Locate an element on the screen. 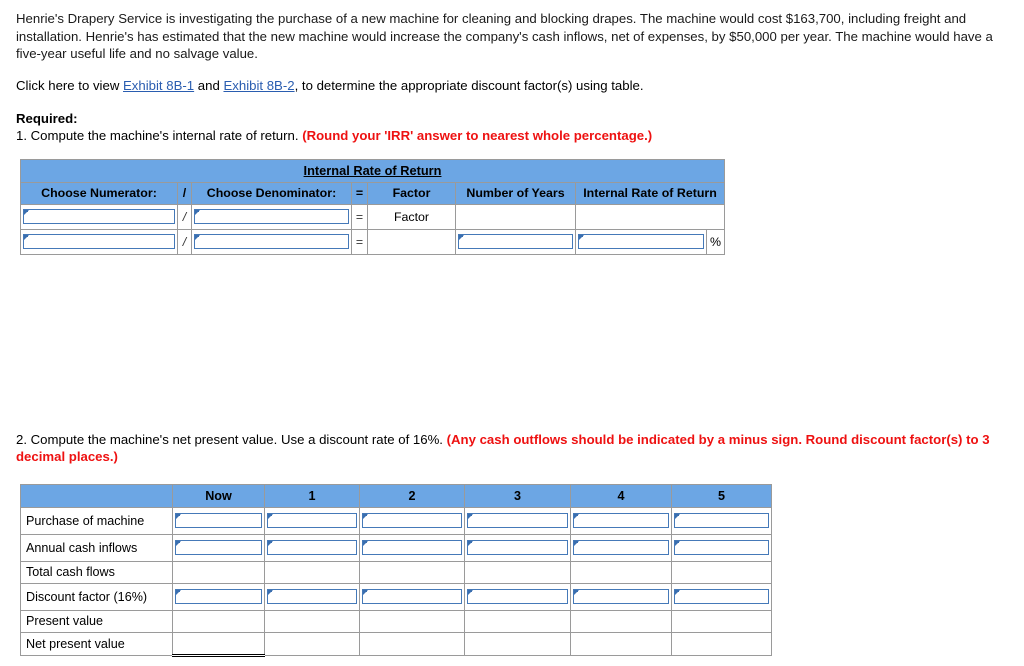  irr-slash-2: / is located at coordinates (184, 241).